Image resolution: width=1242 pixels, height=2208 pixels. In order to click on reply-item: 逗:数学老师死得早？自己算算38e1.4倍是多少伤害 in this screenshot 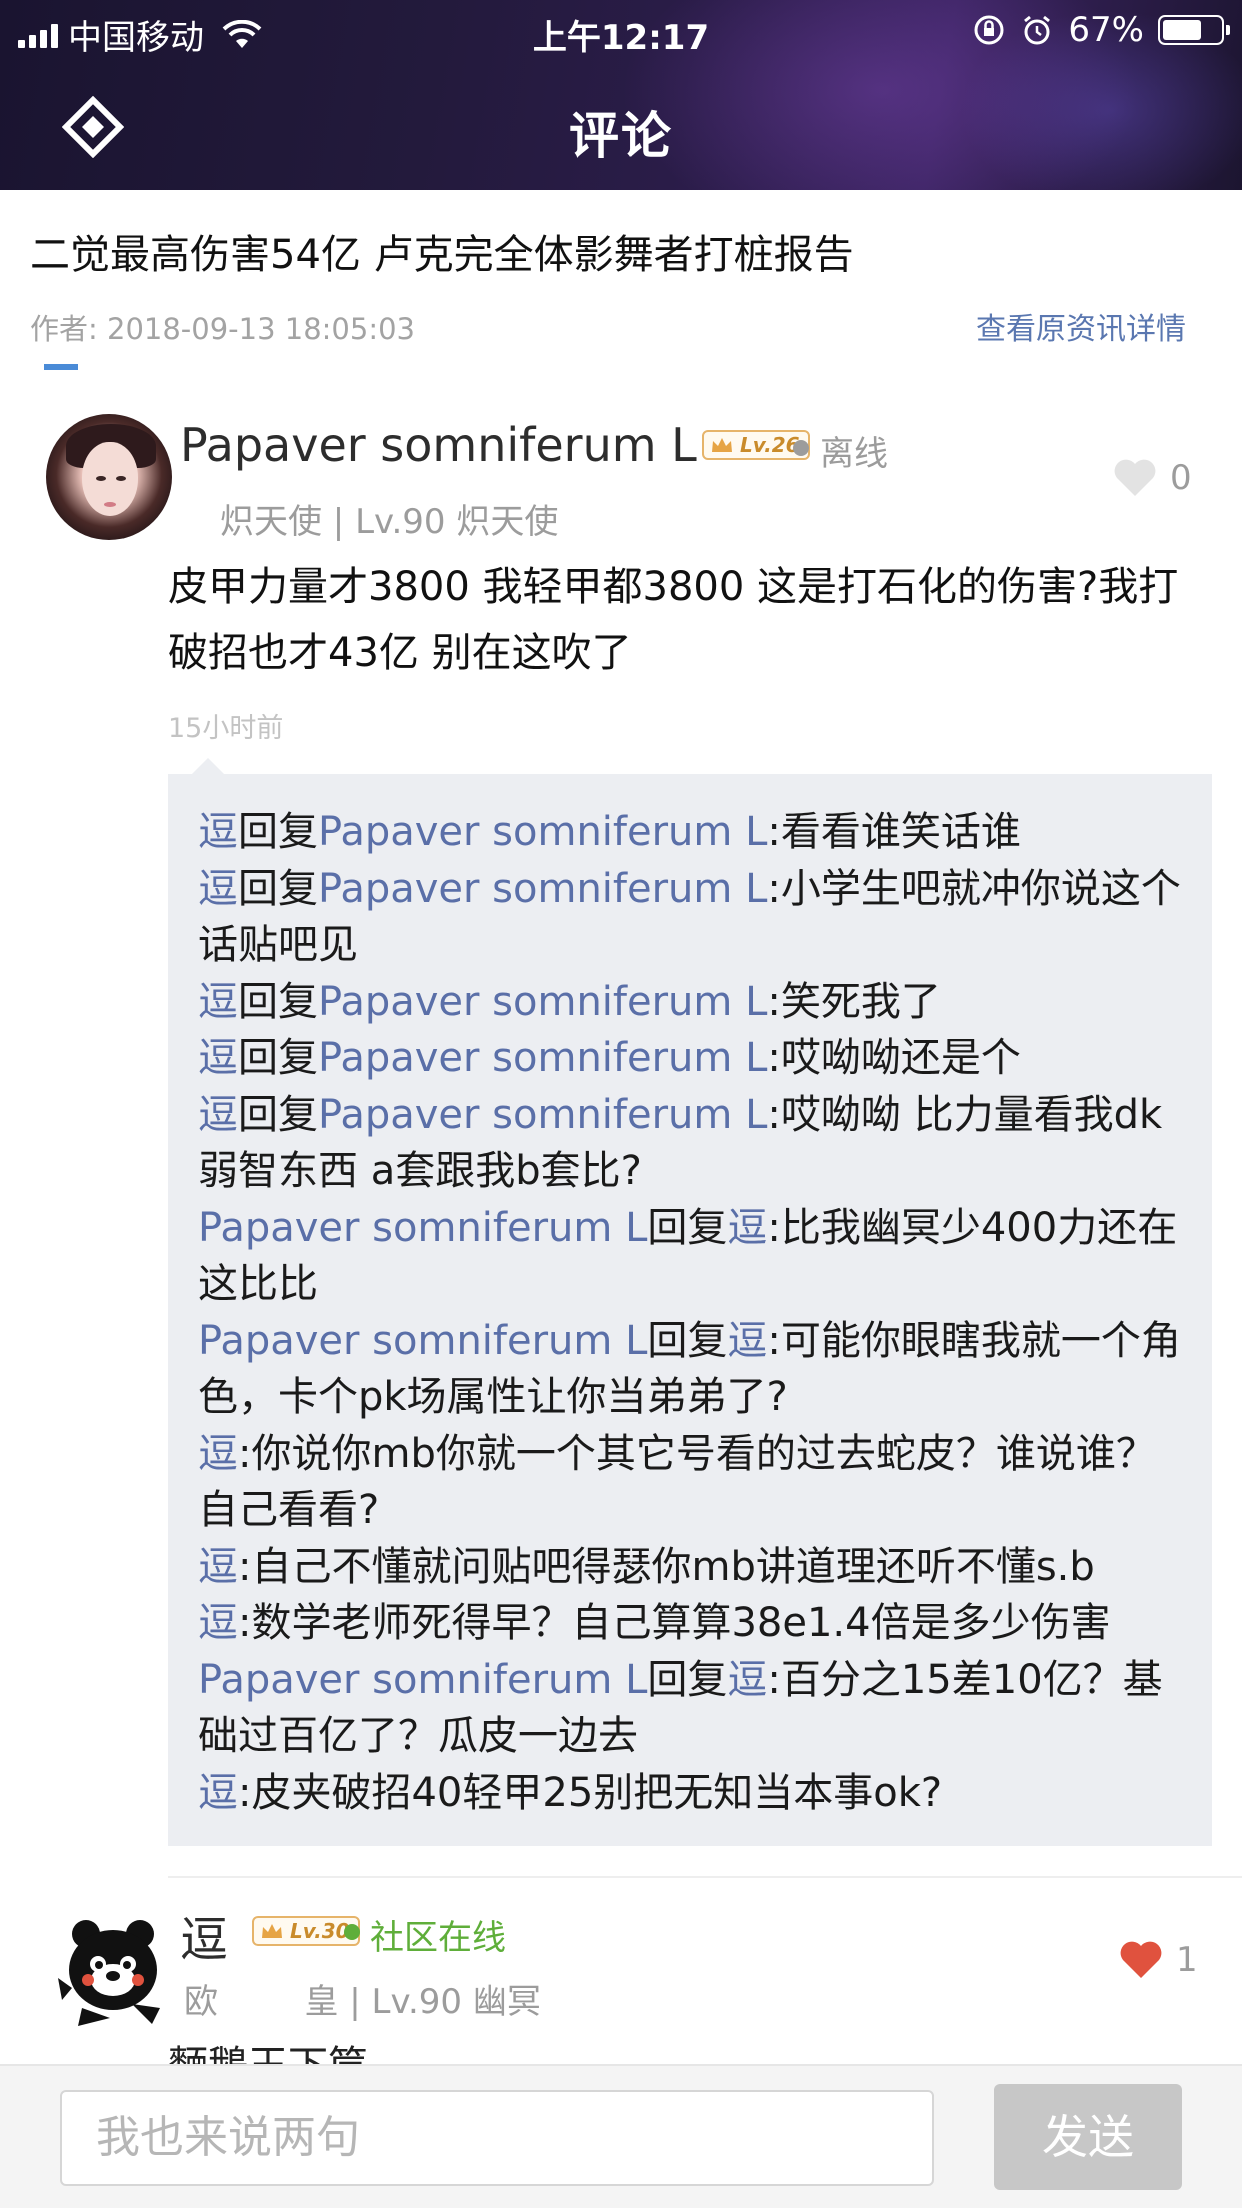, I will do `click(693, 1623)`.